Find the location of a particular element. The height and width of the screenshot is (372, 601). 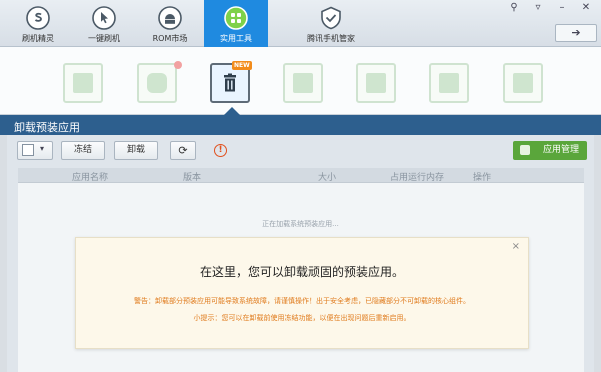

tool-sd-card is located at coordinates (83, 83).